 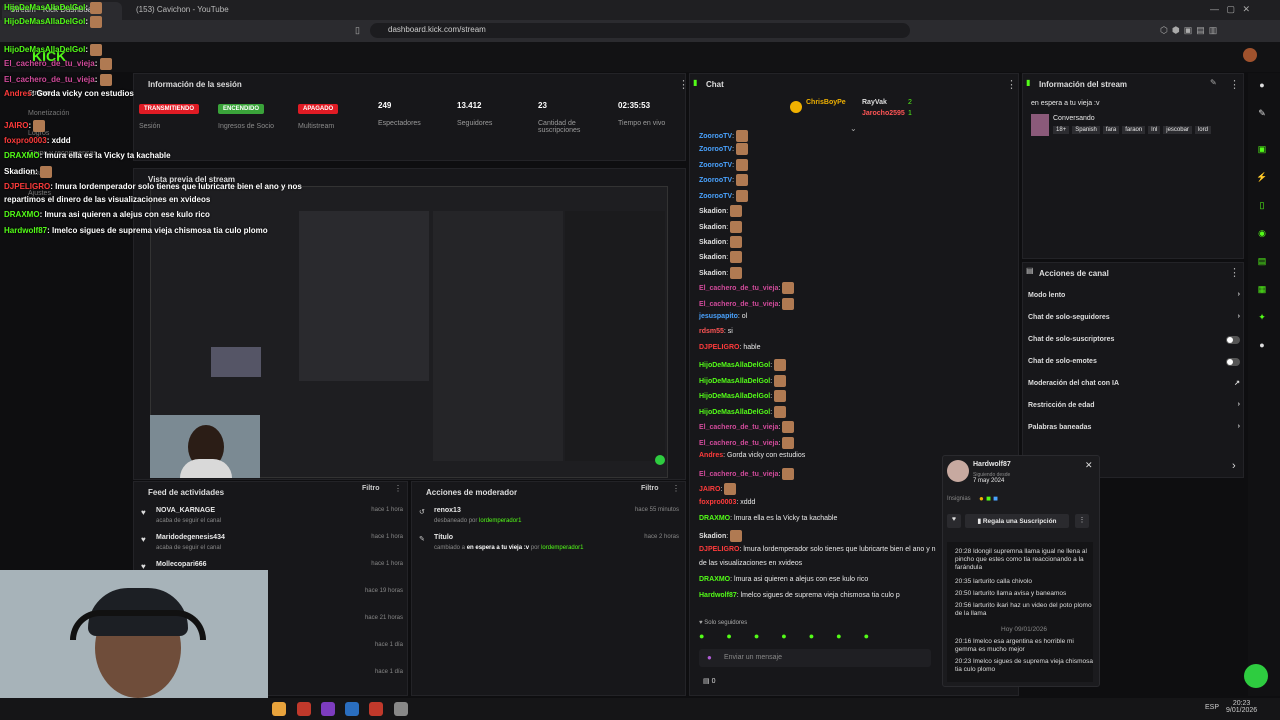 What do you see at coordinates (709, 657) in the screenshot?
I see `emote-picker-icon: ●` at bounding box center [709, 657].